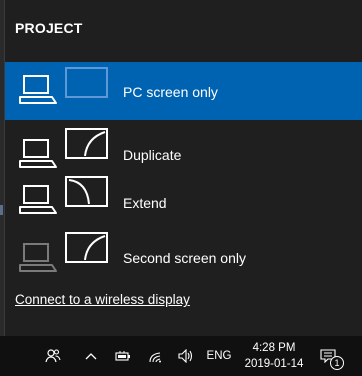 This screenshot has height=376, width=362. Describe the element at coordinates (1, 210) in the screenshot. I see `desktop-edge-mark` at that location.